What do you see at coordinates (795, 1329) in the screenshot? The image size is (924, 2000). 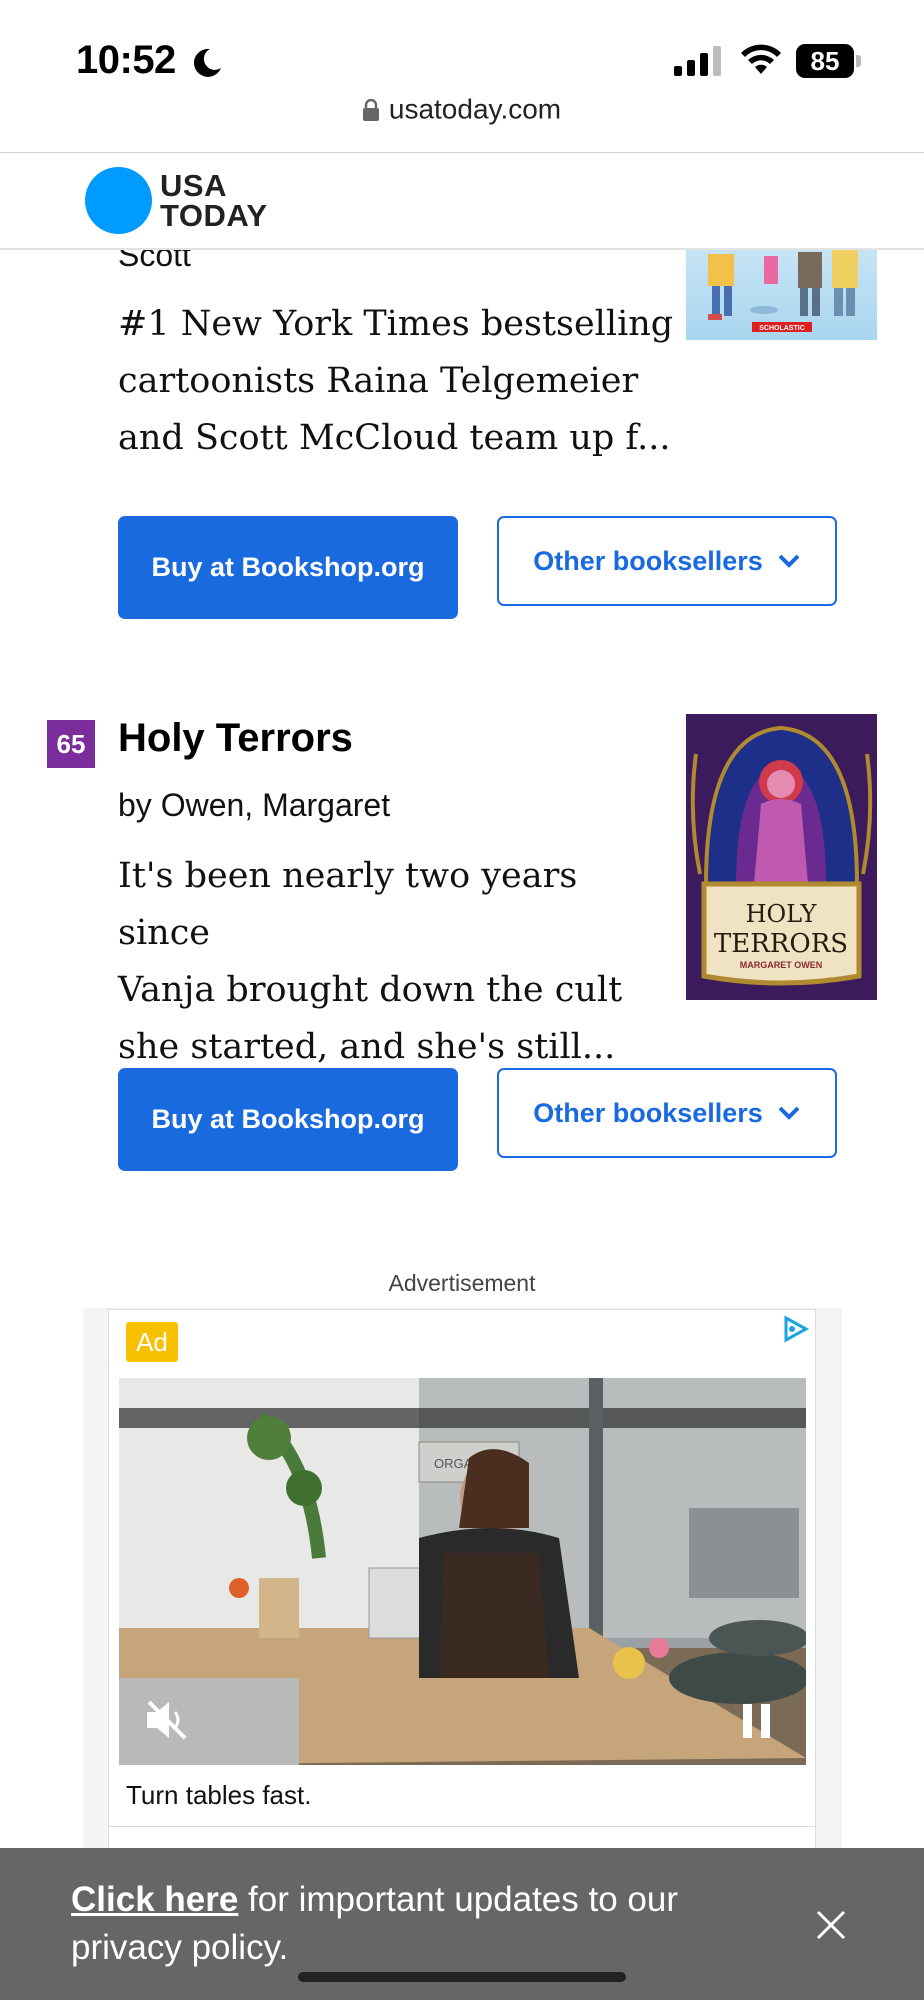 I see `adchoices-icon` at bounding box center [795, 1329].